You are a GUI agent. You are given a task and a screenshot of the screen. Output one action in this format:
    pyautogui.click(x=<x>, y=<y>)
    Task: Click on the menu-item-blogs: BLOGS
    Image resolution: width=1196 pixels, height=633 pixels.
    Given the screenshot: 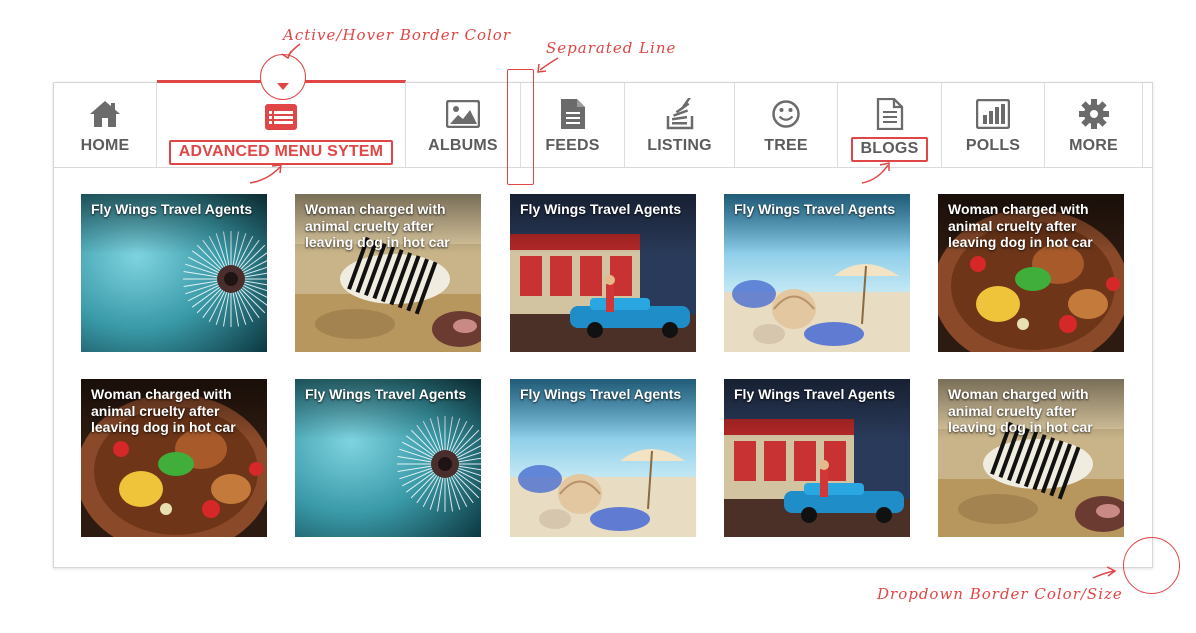 What is the action you would take?
    pyautogui.click(x=890, y=125)
    